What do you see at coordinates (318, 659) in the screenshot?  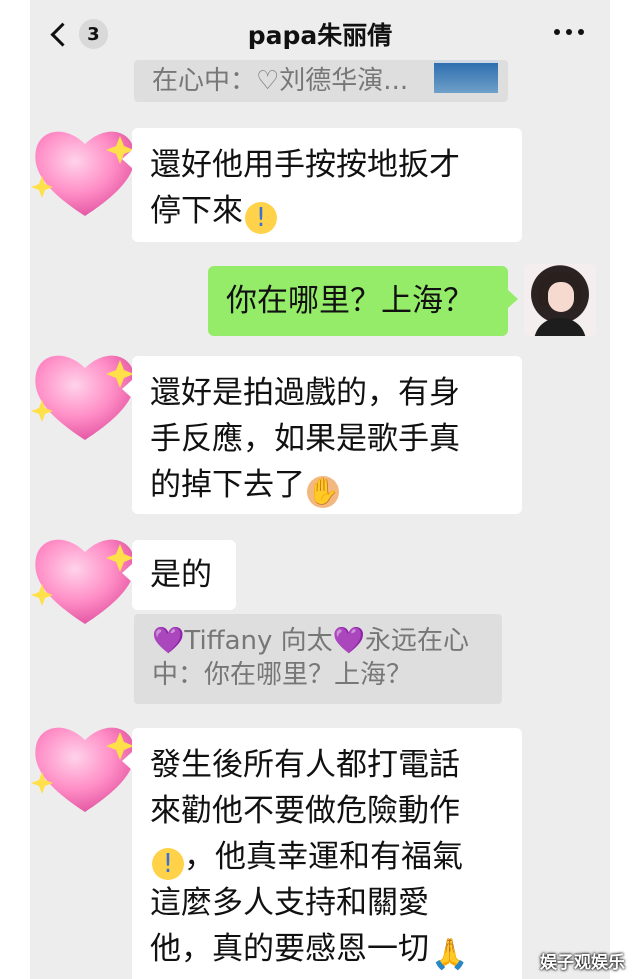 I see `quoted-message: 💜Tiffany 向太💜永远在心 中：你在哪里？上海？` at bounding box center [318, 659].